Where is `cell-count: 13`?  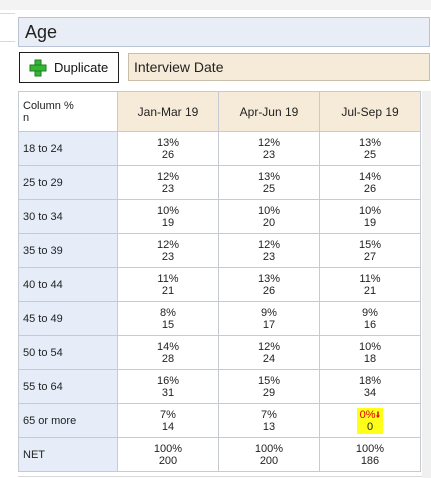
cell-count: 13 is located at coordinates (269, 426).